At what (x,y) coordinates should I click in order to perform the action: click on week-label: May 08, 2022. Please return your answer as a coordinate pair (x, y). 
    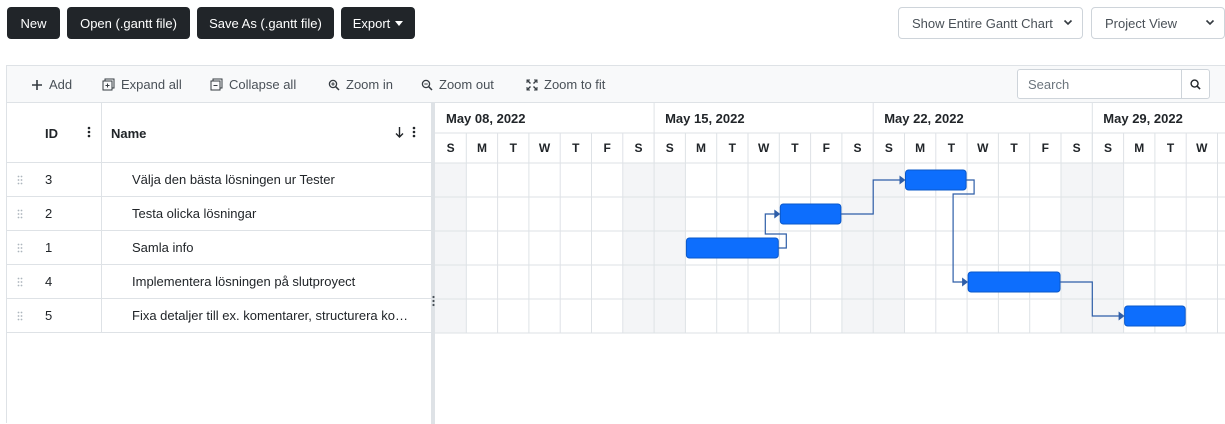
    Looking at the image, I should click on (486, 118).